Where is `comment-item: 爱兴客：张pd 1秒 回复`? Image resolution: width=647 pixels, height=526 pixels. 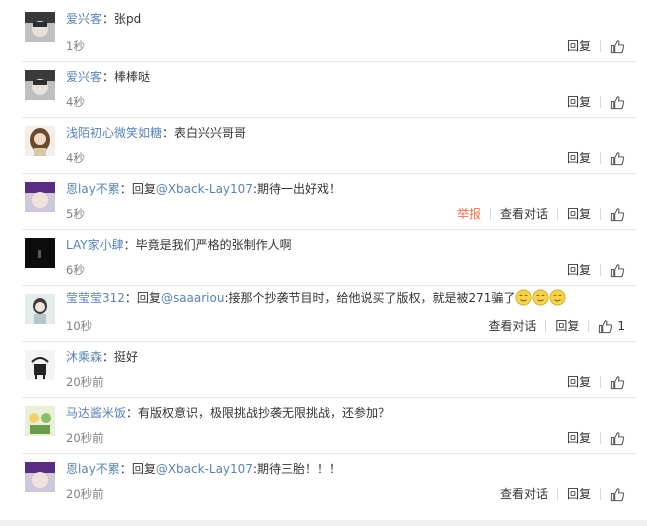
comment-item: 爱兴客：张pd 1秒 回复 is located at coordinates (323, 31).